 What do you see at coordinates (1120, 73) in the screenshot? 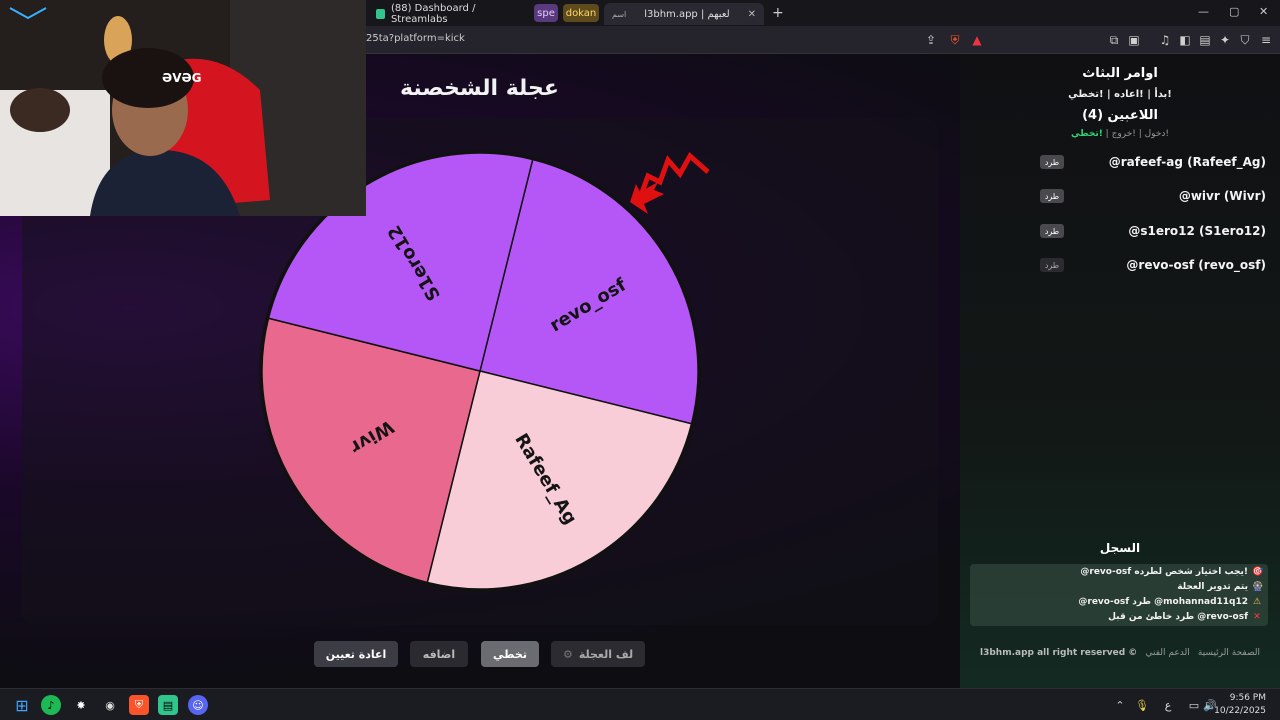
I see `commands-title: اوامر البثاث` at bounding box center [1120, 73].